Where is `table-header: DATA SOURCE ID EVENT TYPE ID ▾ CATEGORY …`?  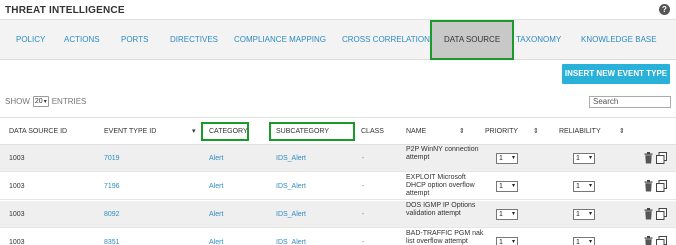
table-header: DATA SOURCE ID EVENT TYPE ID ▾ CATEGORY … is located at coordinates (338, 131).